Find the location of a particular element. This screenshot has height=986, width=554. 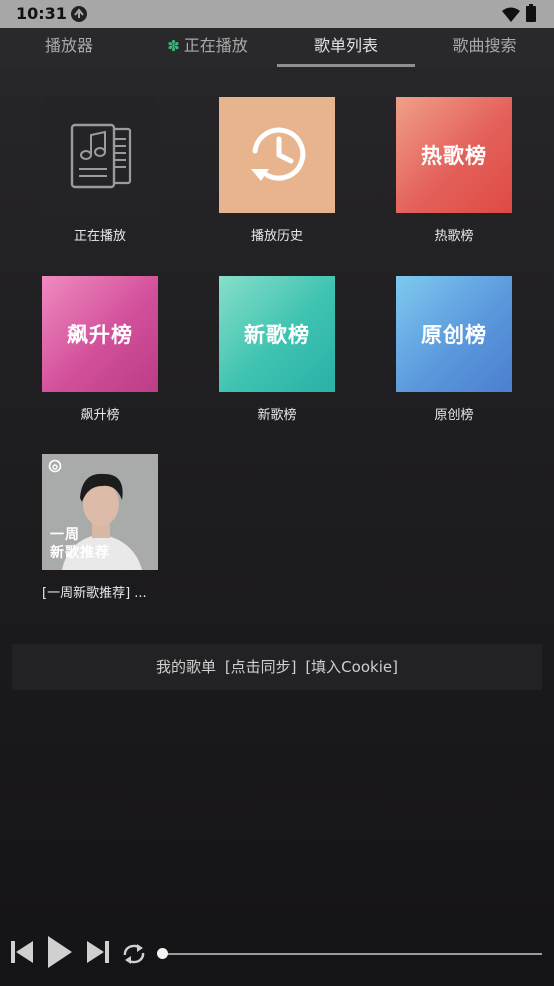

tile-art-text: 热歌榜 is located at coordinates (454, 155).